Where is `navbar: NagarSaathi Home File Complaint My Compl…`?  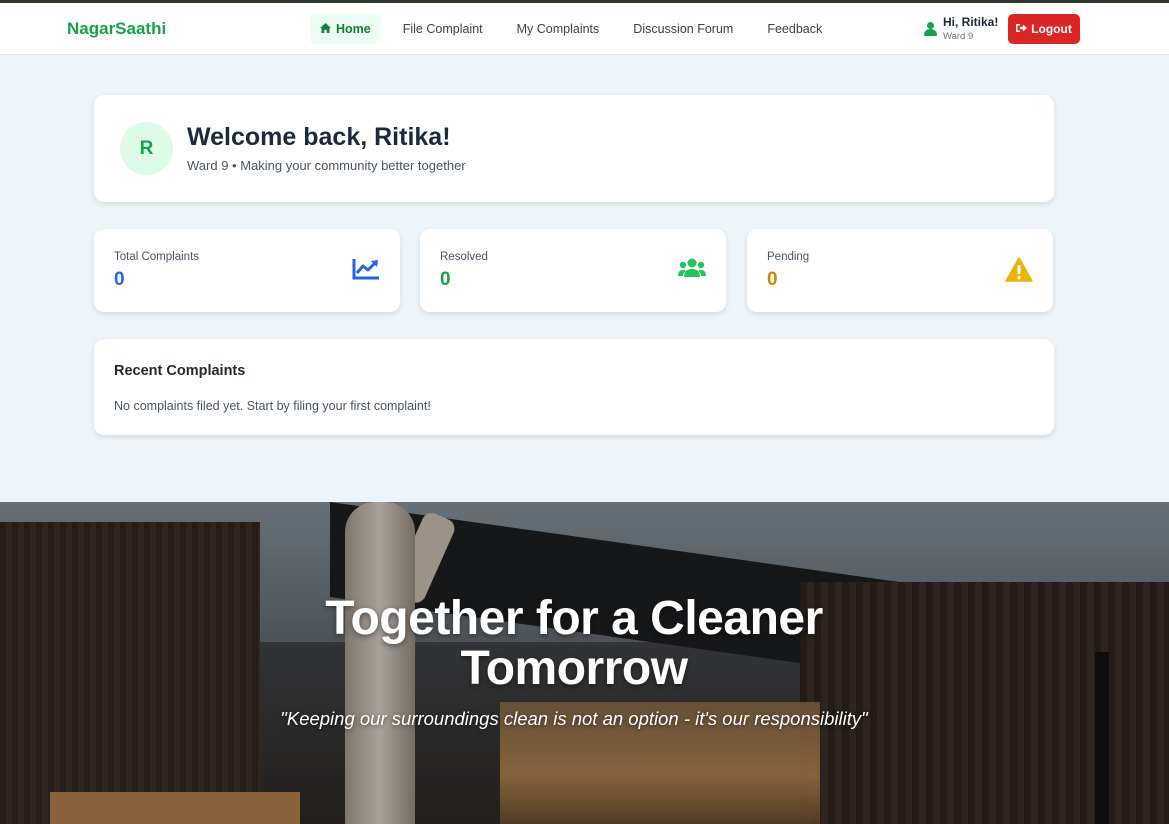 navbar: NagarSaathi Home File Complaint My Compl… is located at coordinates (584, 29).